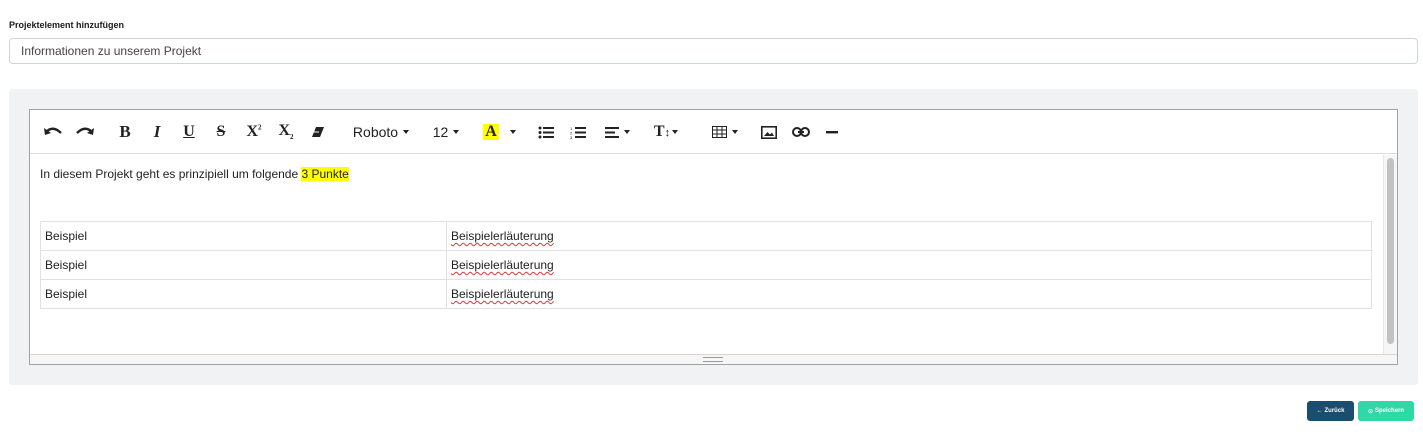  I want to click on highlight-color-button: A, so click(491, 132).